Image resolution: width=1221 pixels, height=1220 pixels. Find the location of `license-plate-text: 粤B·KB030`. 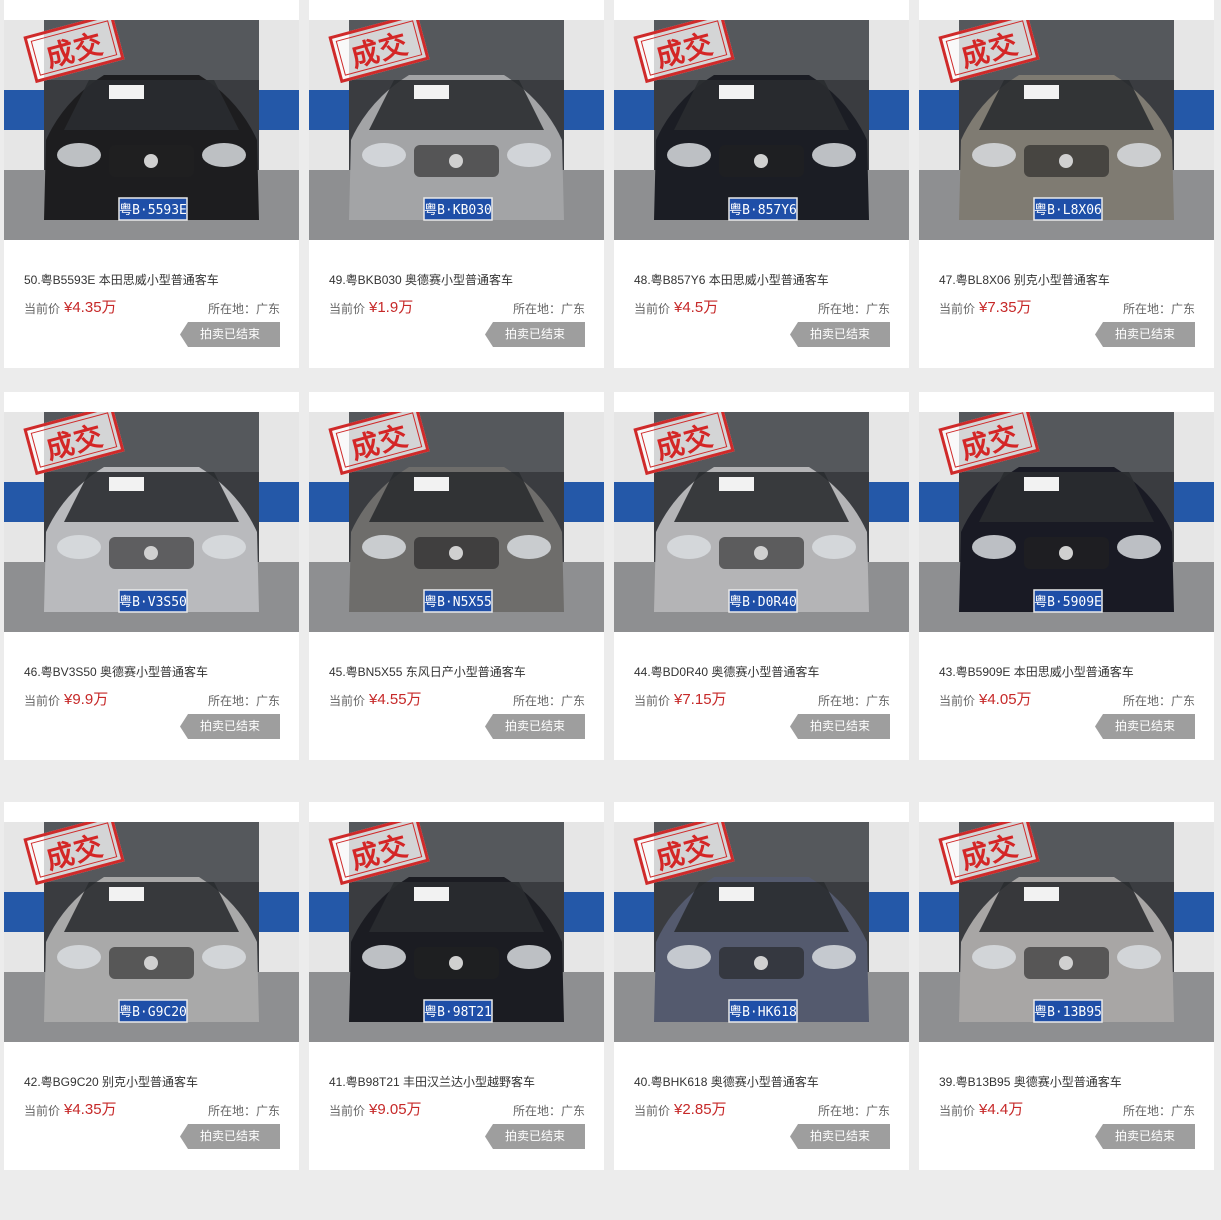

license-plate-text: 粤B·KB030 is located at coordinates (458, 210).